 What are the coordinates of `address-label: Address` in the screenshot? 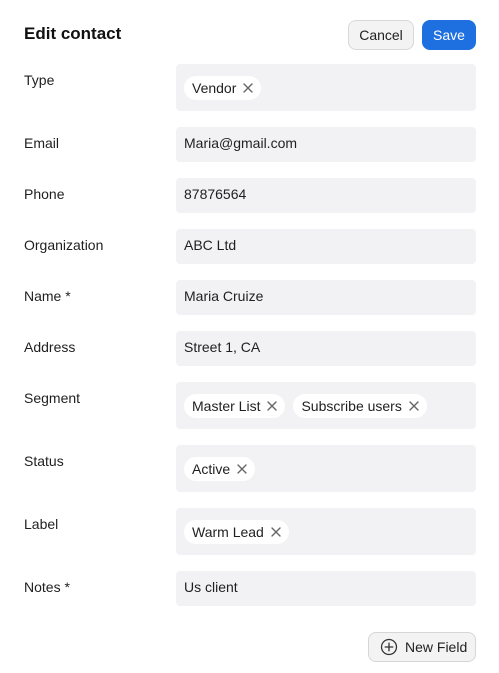 It's located at (50, 347).